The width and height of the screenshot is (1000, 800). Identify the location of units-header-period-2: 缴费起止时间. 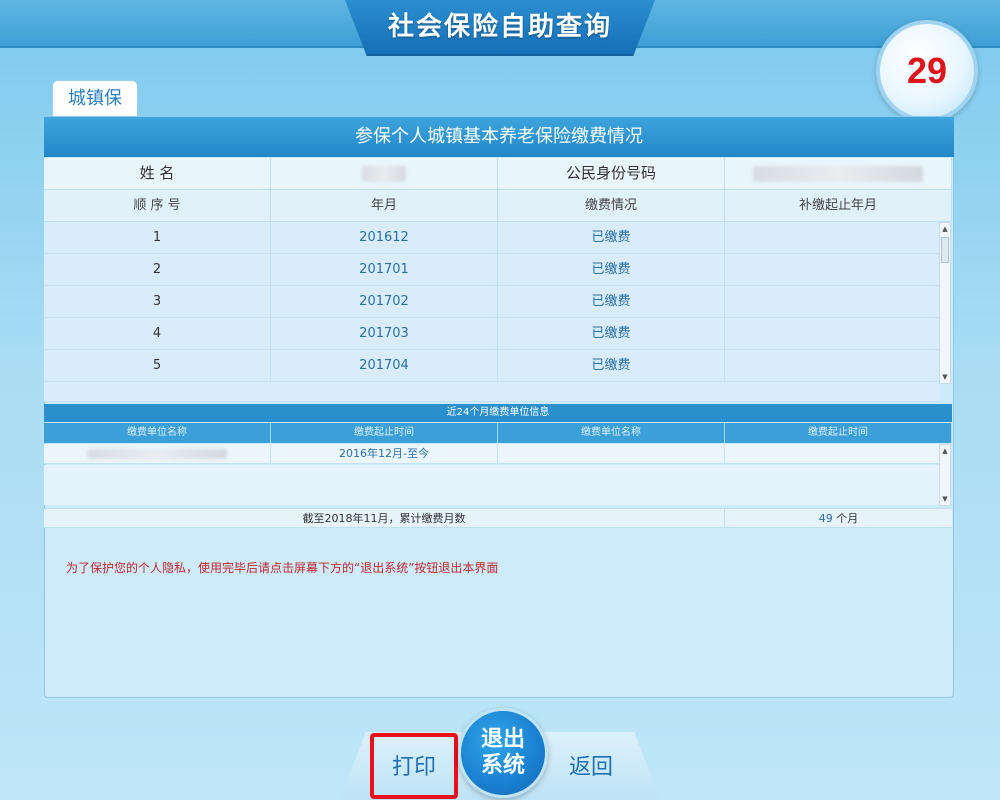
(838, 433).